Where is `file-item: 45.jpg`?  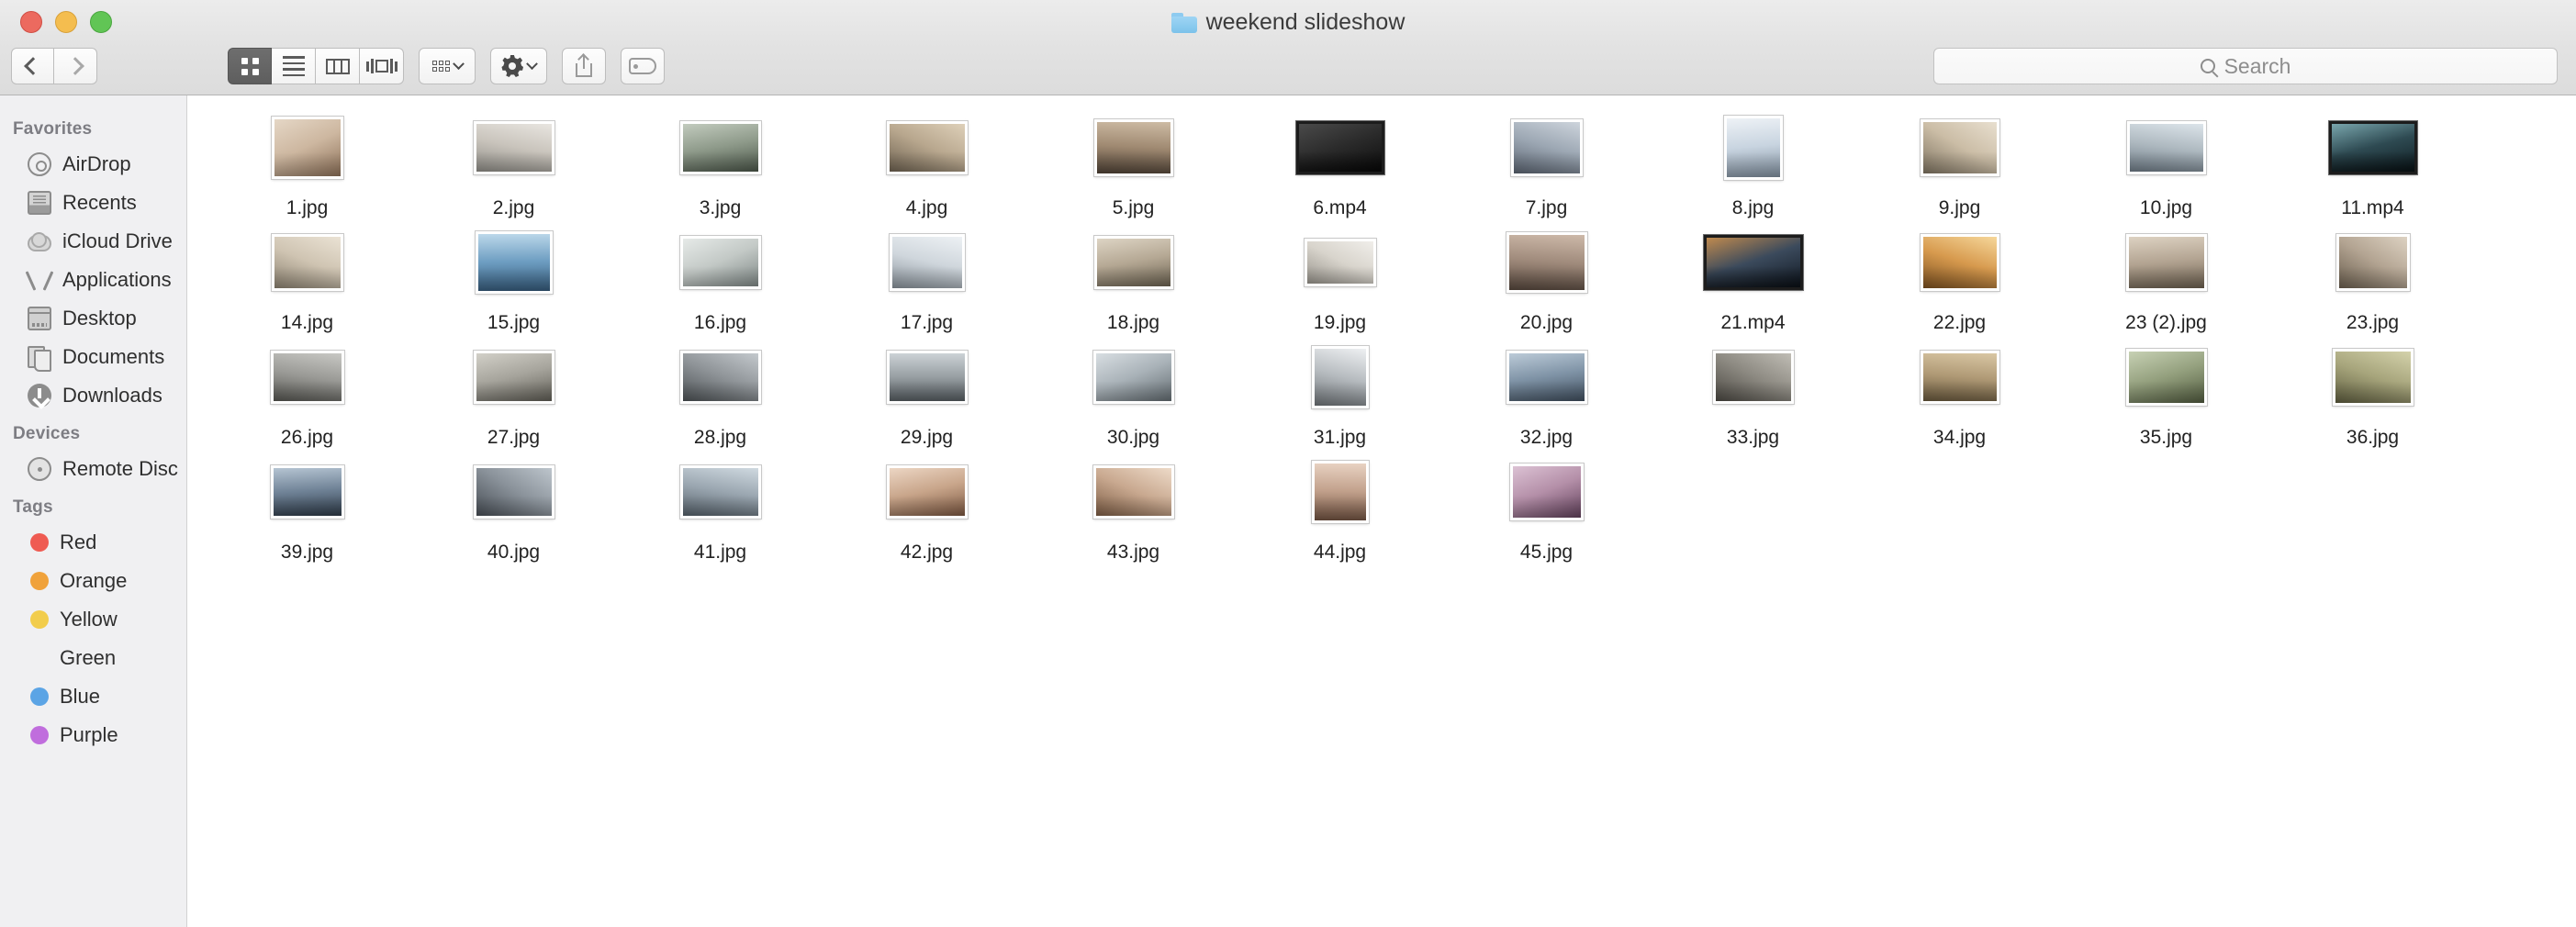 file-item: 45.jpg is located at coordinates (1546, 511).